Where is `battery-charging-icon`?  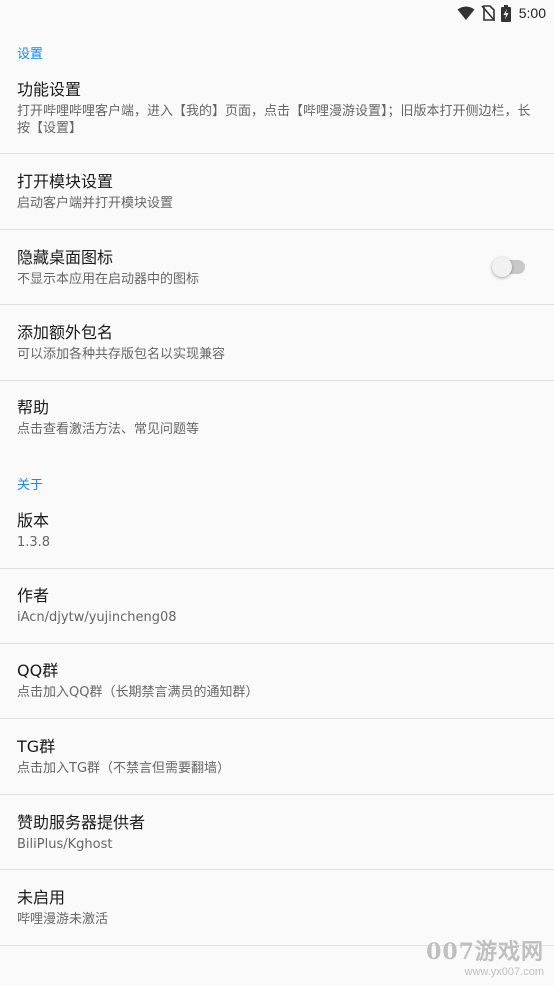
battery-charging-icon is located at coordinates (505, 13).